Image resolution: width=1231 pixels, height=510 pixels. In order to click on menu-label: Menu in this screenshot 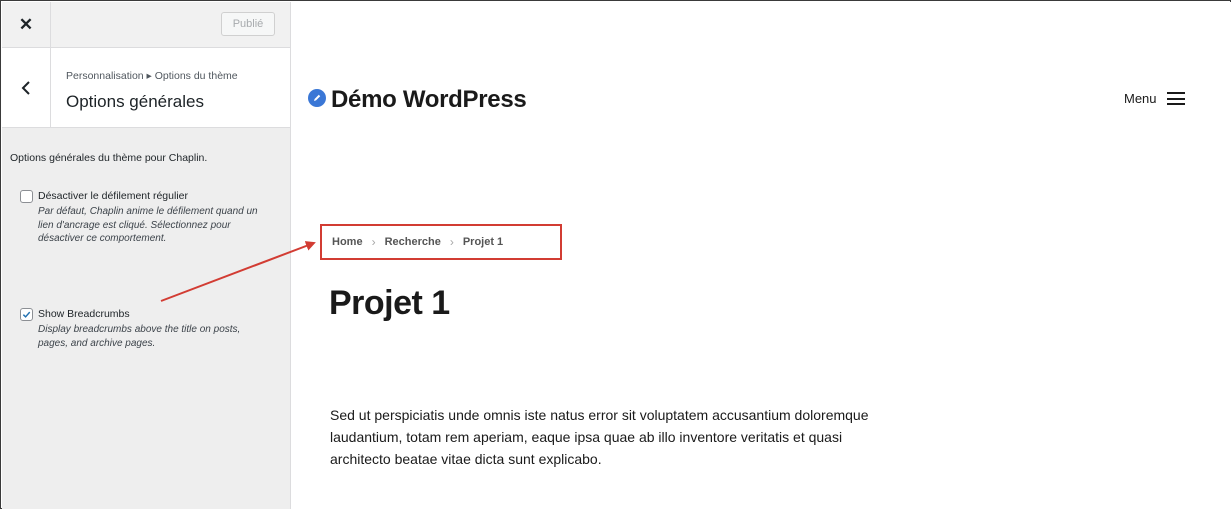, I will do `click(1140, 98)`.